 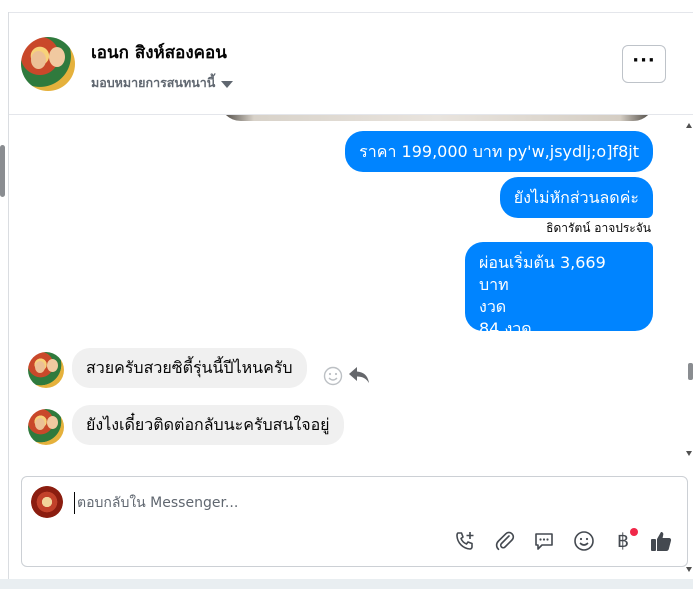 I want to click on page-avatar, so click(x=47, y=502).